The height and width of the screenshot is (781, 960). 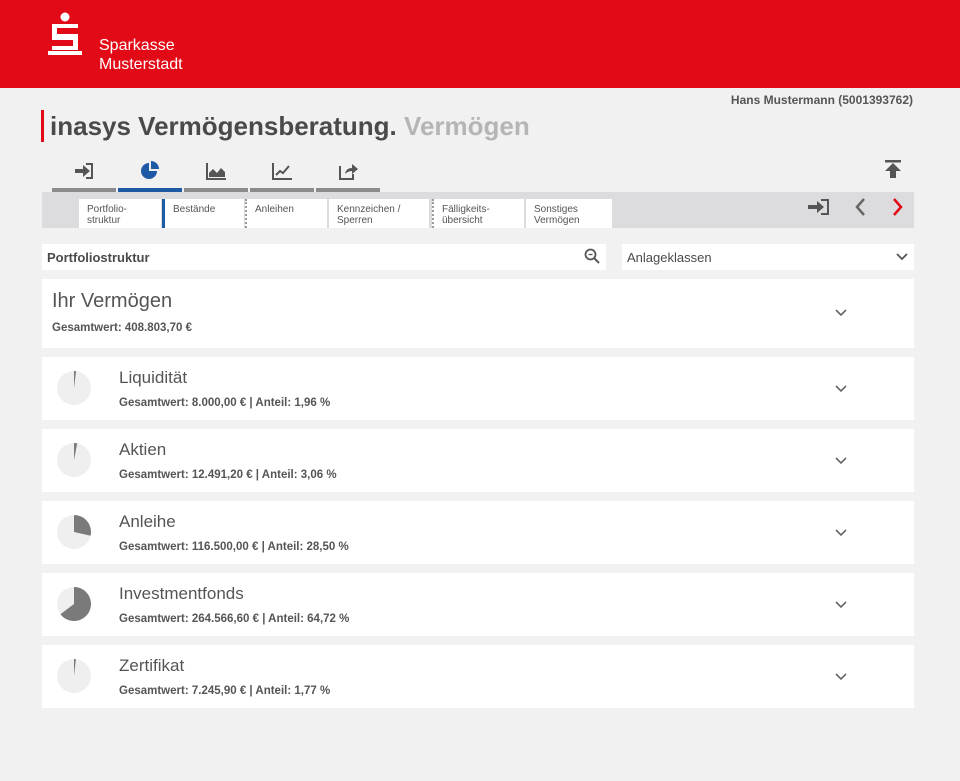 What do you see at coordinates (897, 207) in the screenshot?
I see `chevron-right-icon` at bounding box center [897, 207].